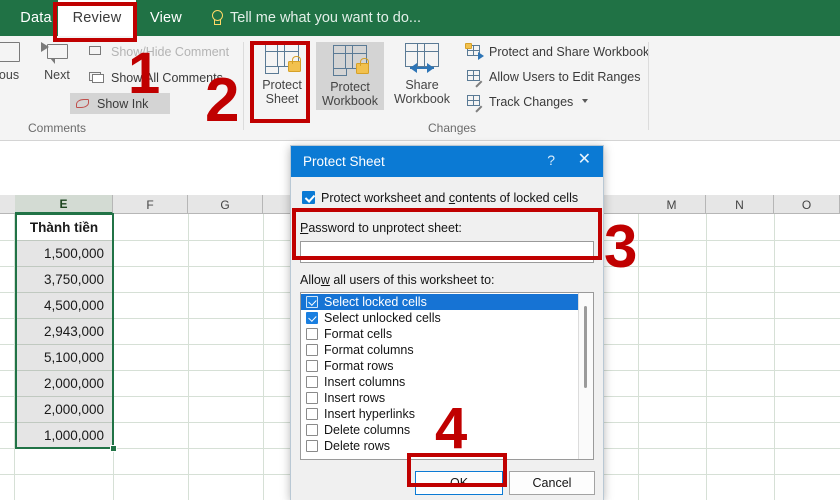 The height and width of the screenshot is (500, 840). Describe the element at coordinates (350, 100) in the screenshot. I see `protect-workbook-label-2: Workbook` at that location.